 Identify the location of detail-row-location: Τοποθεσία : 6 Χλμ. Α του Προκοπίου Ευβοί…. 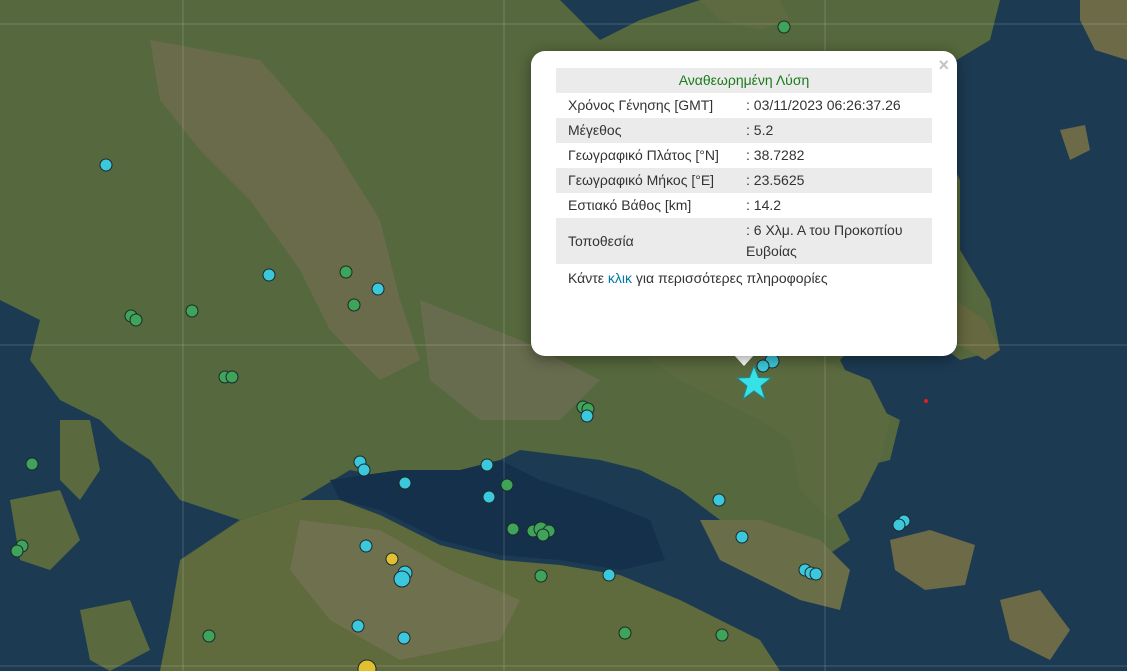
(744, 241).